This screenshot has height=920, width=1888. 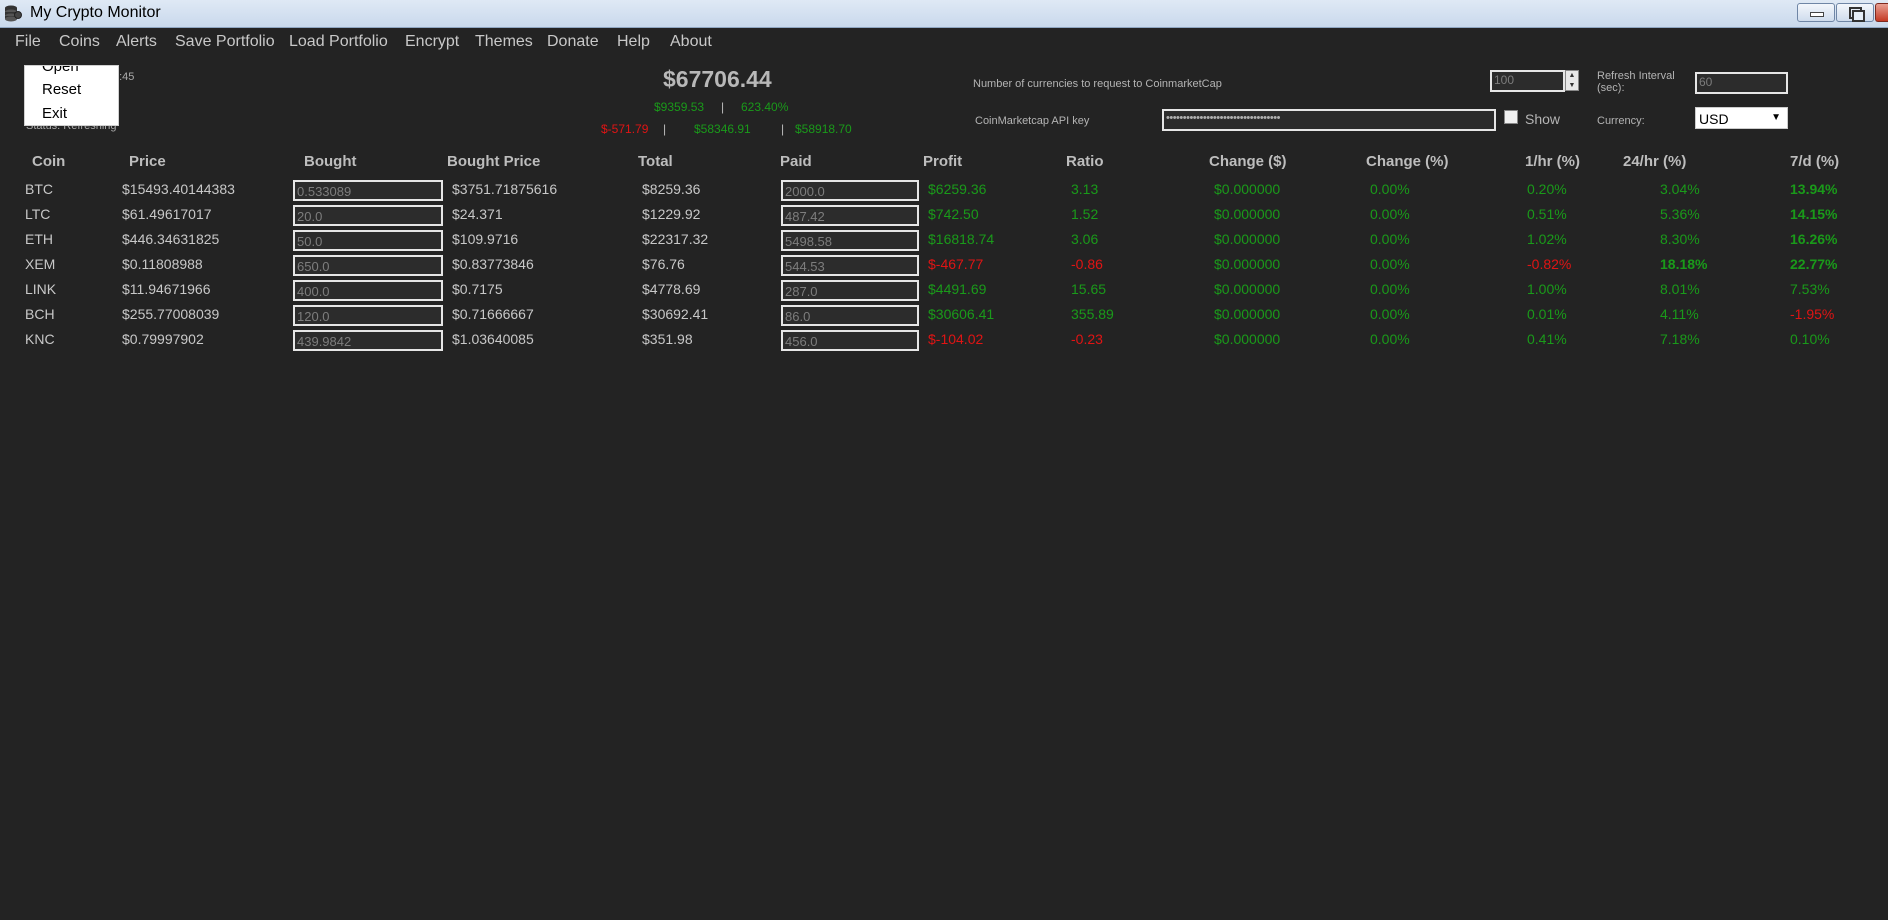 What do you see at coordinates (494, 161) in the screenshot?
I see `column-header-bought-price: Bought Price` at bounding box center [494, 161].